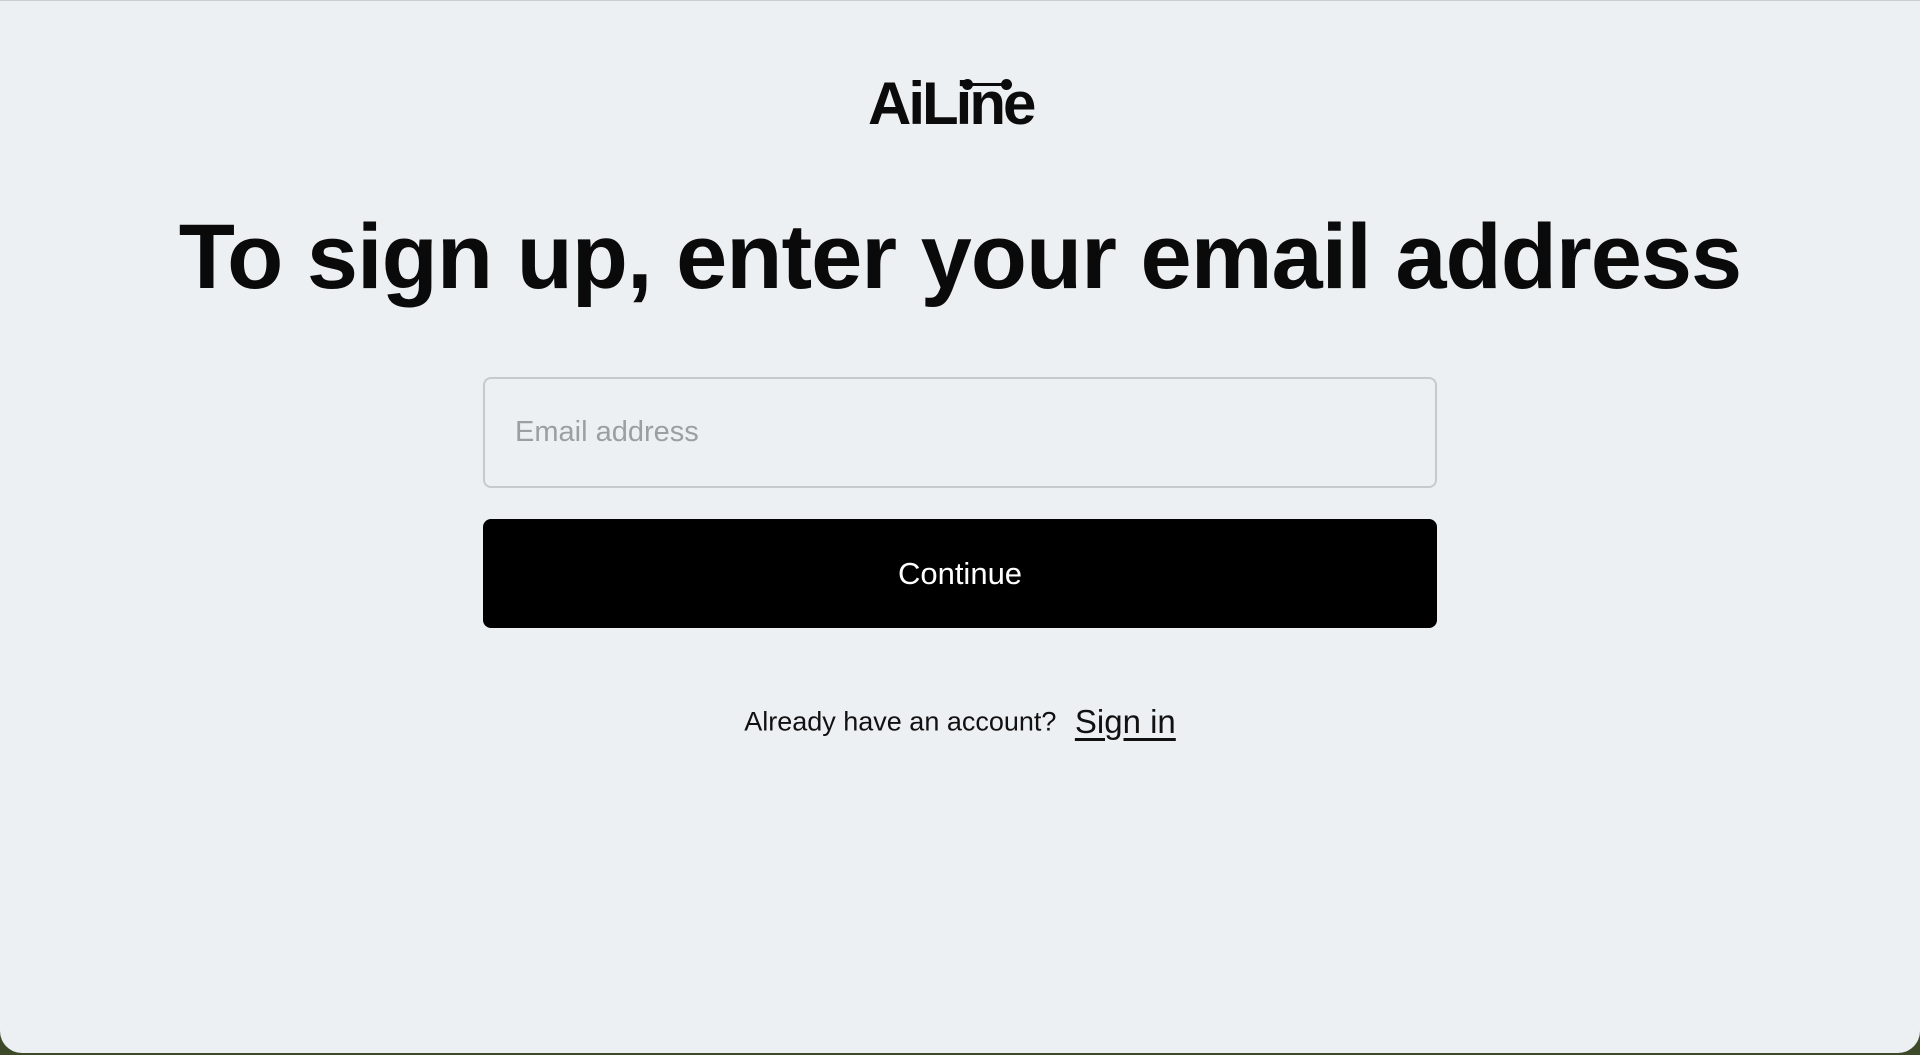 This screenshot has height=1055, width=1920. Describe the element at coordinates (960, 573) in the screenshot. I see `continue-button: Continue` at that location.